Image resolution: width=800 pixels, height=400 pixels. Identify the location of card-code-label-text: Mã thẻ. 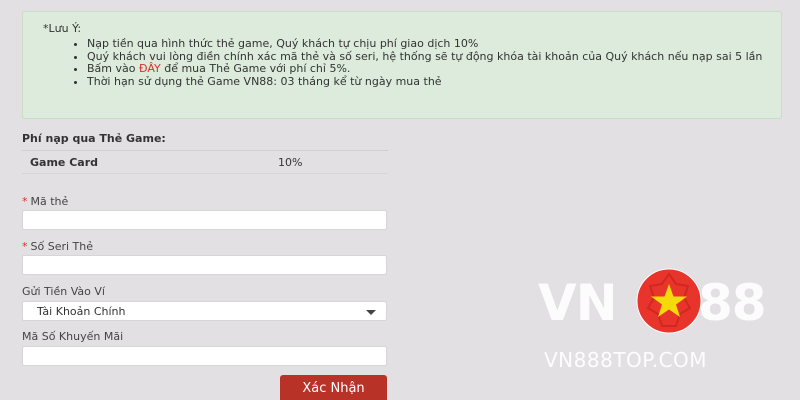
(49, 201).